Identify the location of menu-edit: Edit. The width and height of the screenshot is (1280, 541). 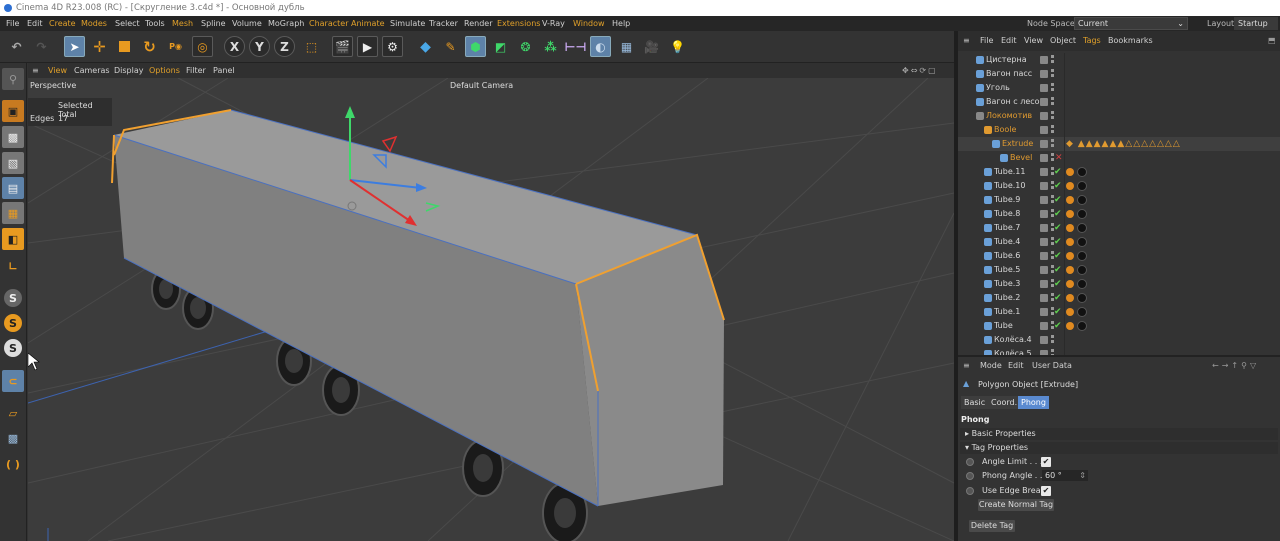
(35, 23).